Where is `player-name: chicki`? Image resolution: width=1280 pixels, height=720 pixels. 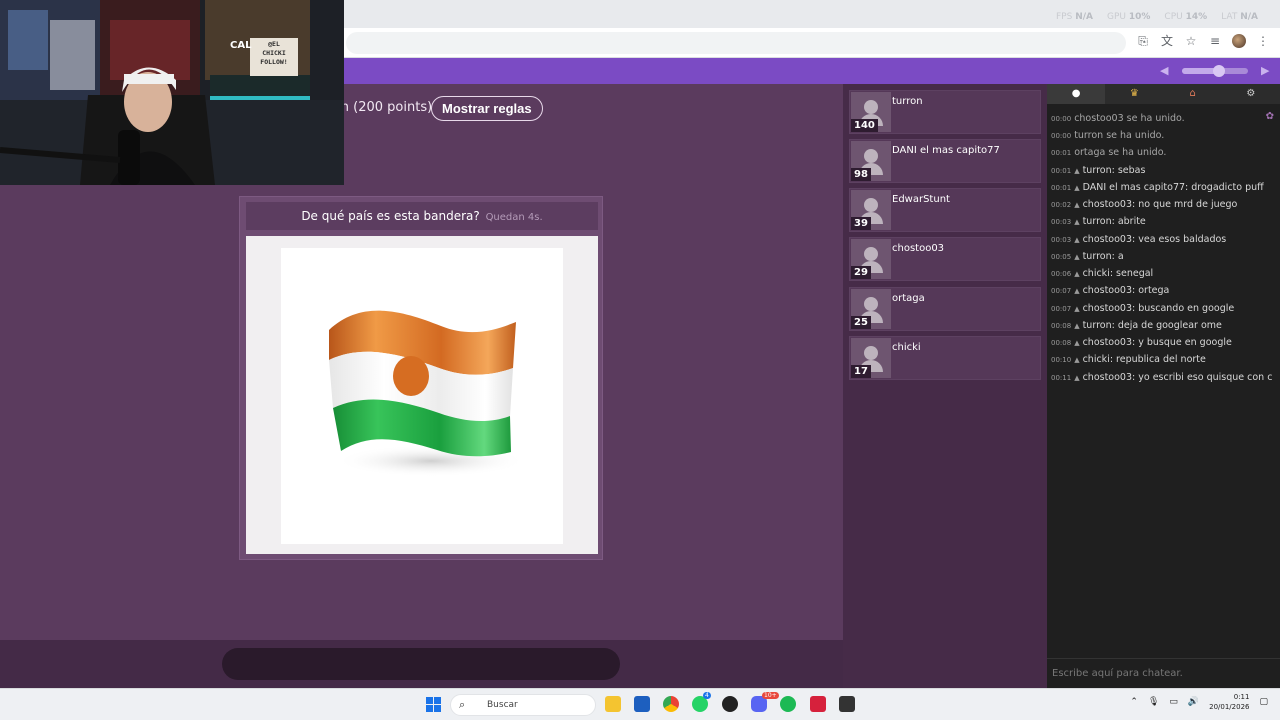
player-name: chicki is located at coordinates (906, 347).